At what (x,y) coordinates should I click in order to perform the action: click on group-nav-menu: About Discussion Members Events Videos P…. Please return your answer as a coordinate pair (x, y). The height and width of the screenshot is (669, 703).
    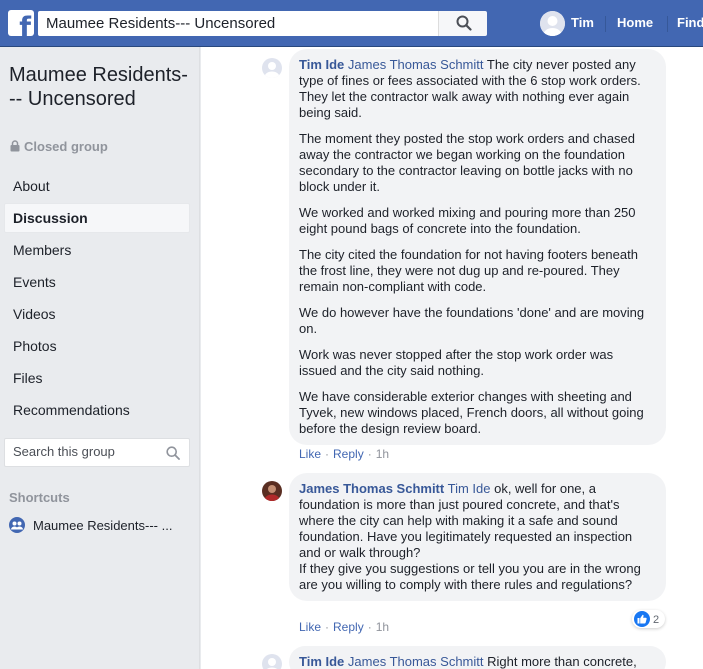
    Looking at the image, I should click on (97, 299).